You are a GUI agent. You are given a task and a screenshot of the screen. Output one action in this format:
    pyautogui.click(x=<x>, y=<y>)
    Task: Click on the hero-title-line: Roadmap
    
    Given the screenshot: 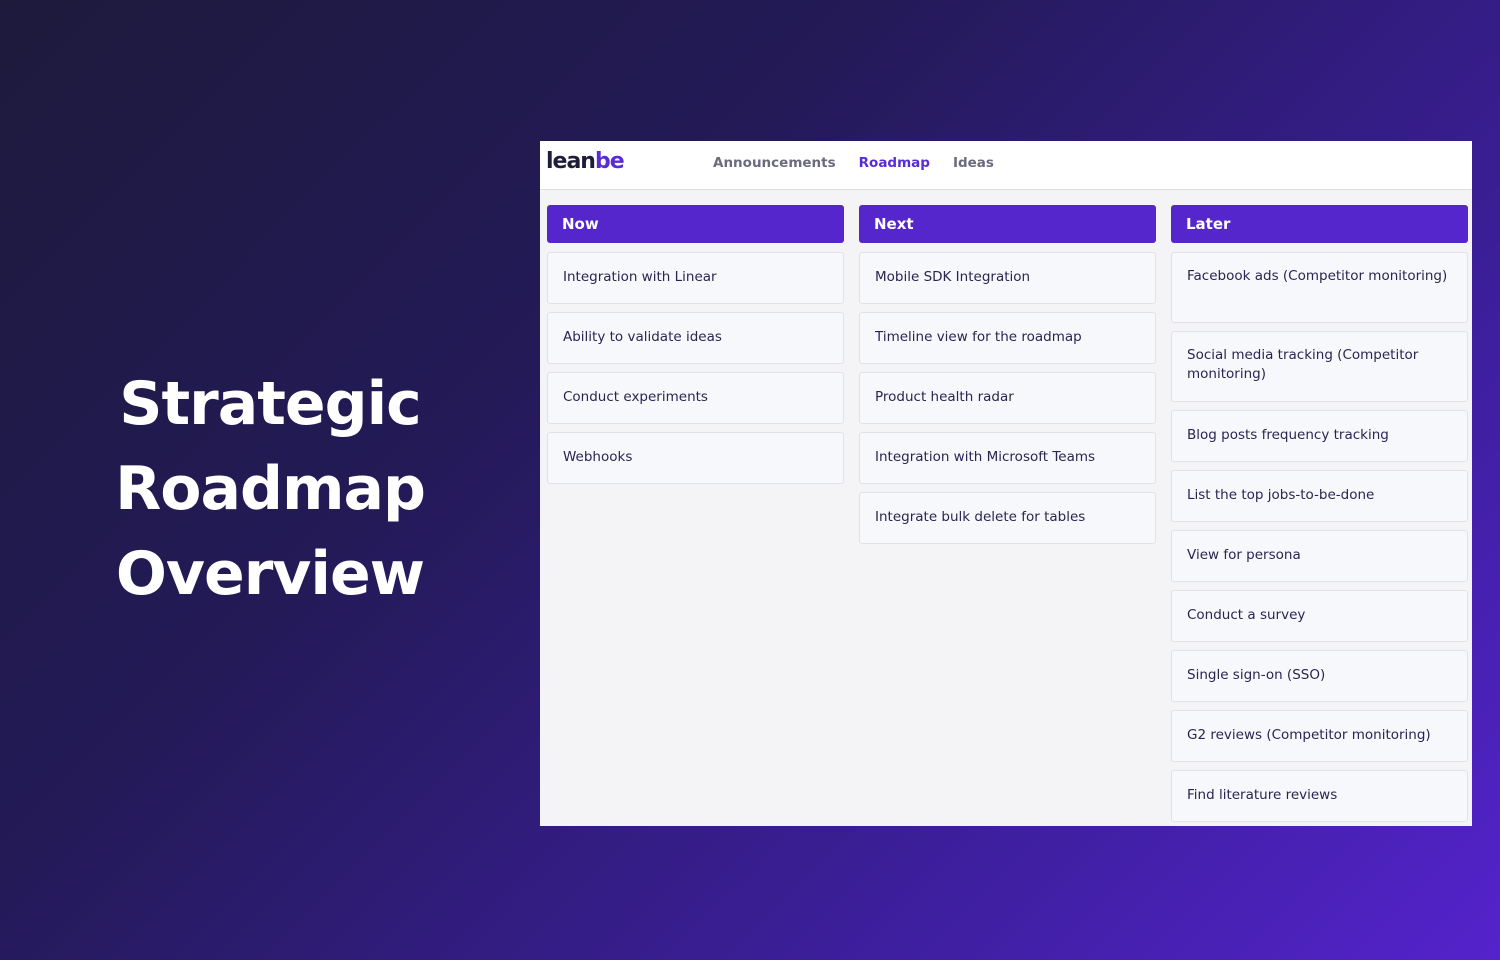 What is the action you would take?
    pyautogui.click(x=270, y=489)
    